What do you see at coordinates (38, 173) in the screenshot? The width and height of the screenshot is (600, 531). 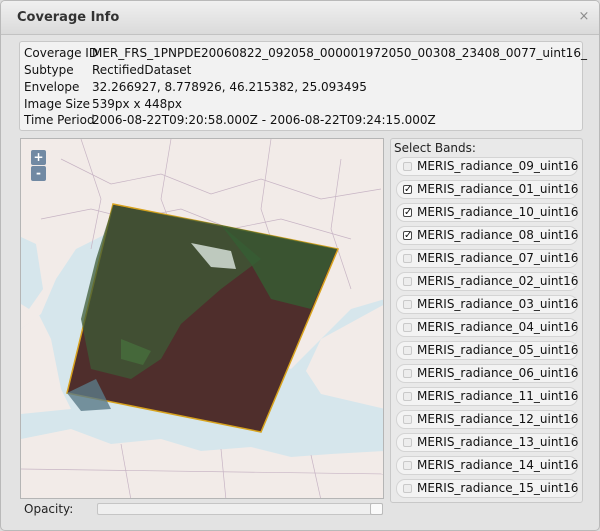 I see `zoom-out-button: -` at bounding box center [38, 173].